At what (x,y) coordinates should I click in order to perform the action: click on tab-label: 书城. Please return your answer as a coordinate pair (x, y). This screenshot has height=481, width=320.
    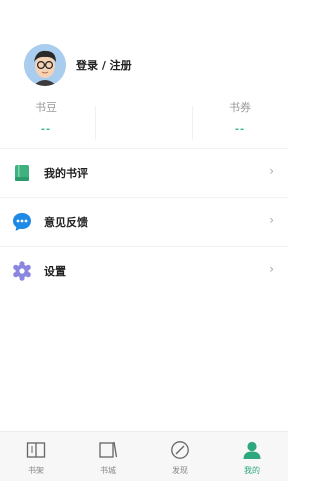
    Looking at the image, I should click on (108, 470).